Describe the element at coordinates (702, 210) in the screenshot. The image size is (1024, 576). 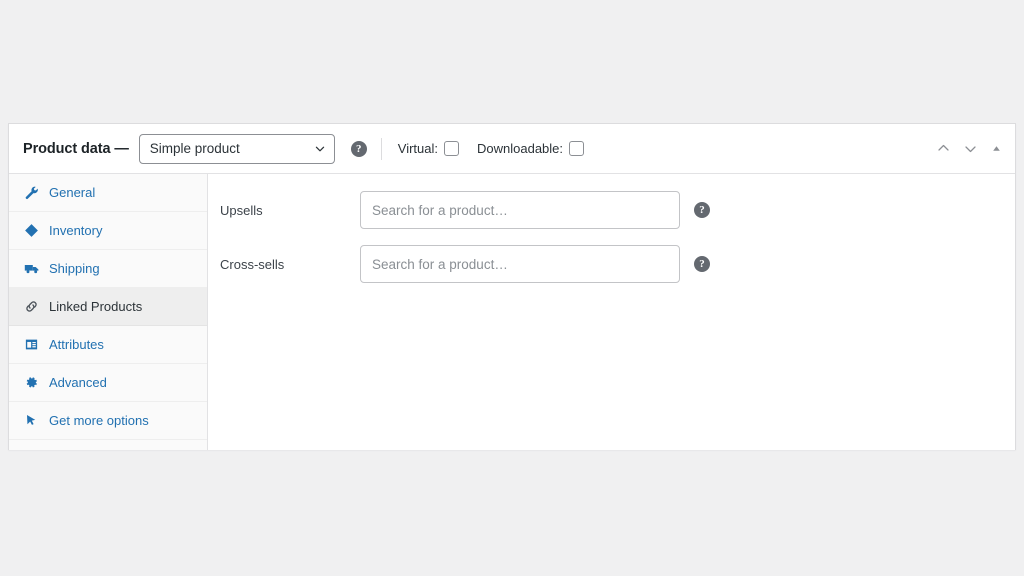
I see `upsells-help-icon: ?` at that location.